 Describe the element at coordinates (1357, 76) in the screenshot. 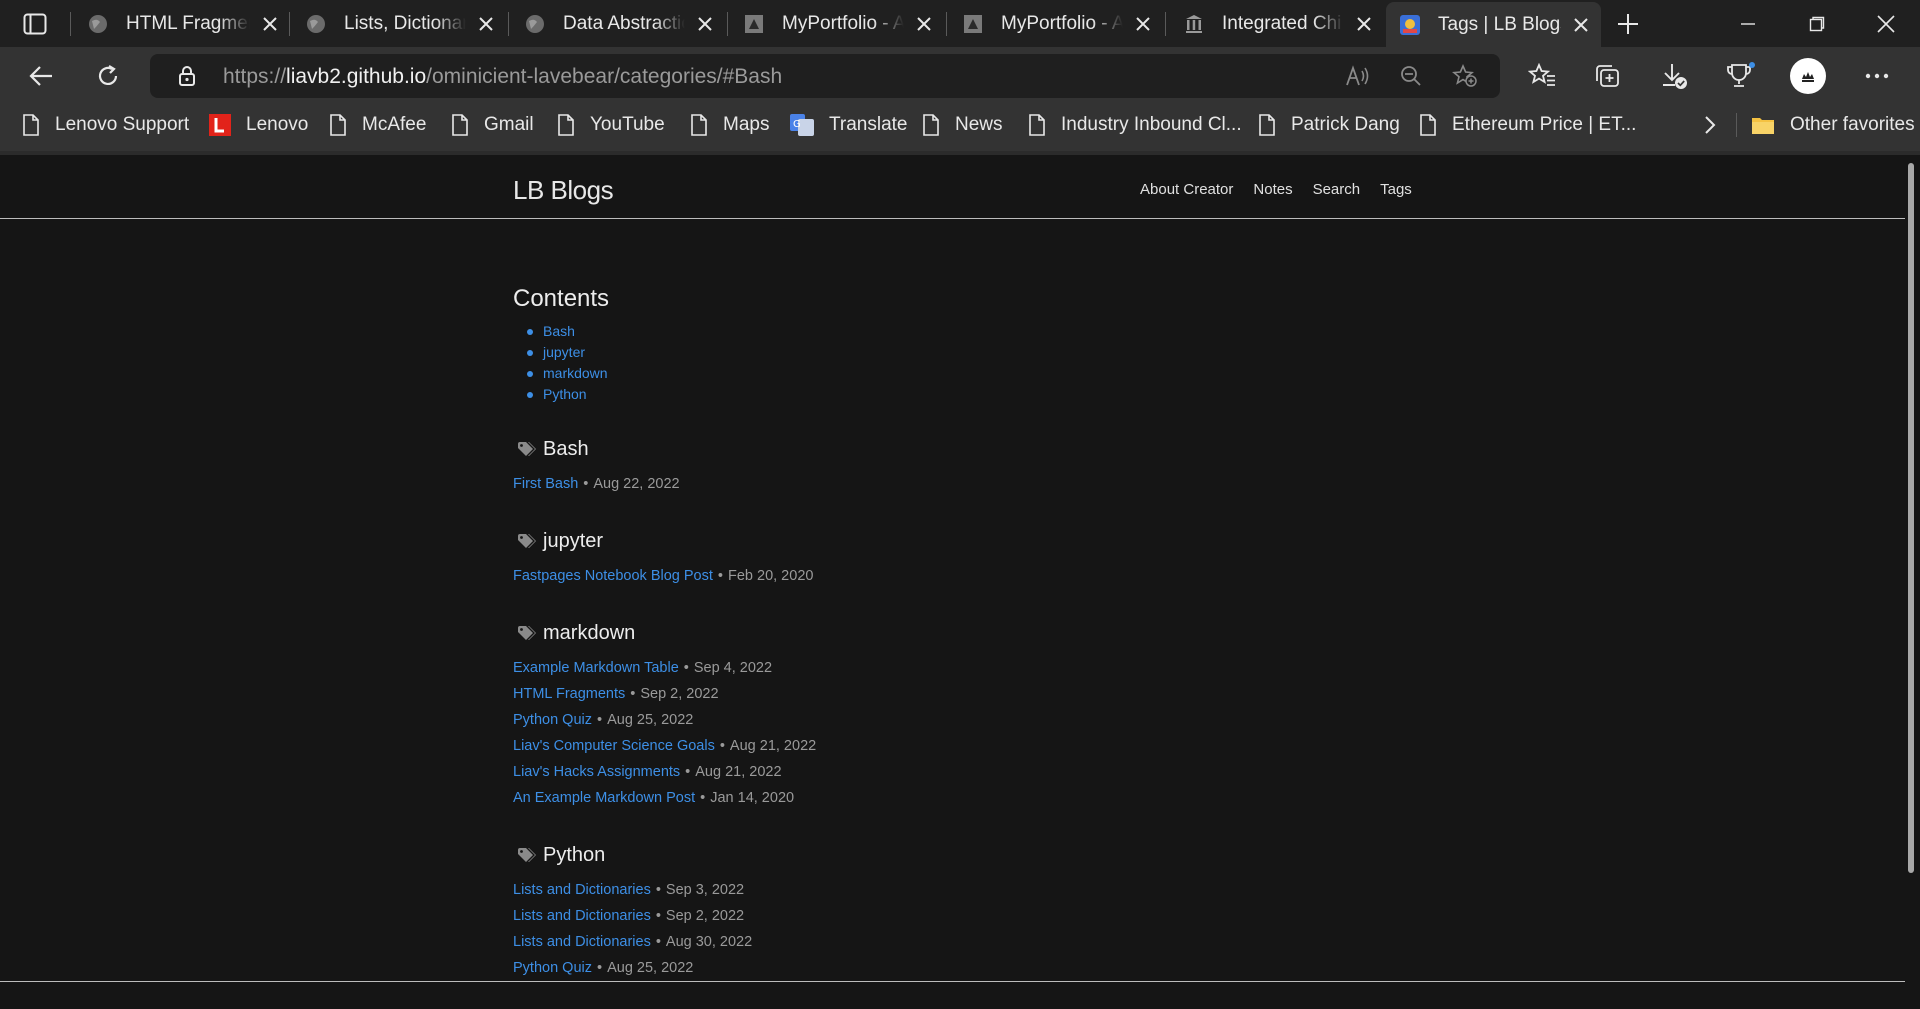

I see `read-aloud-button` at that location.